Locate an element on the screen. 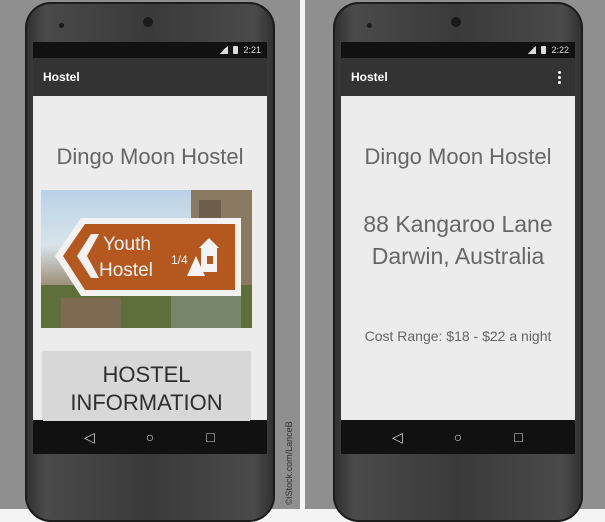 The height and width of the screenshot is (522, 605). hostel-information-button: HOSTEL INFORMATION is located at coordinates (146, 386).